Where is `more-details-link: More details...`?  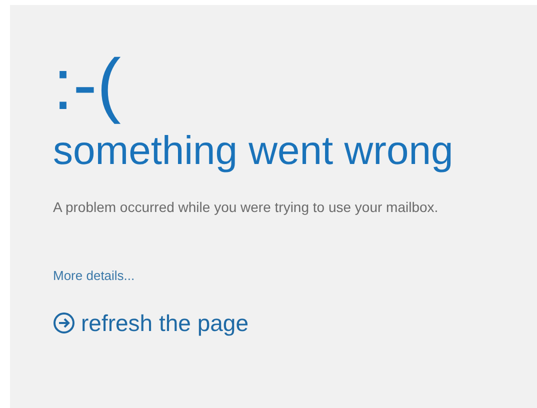
more-details-link: More details... is located at coordinates (94, 276).